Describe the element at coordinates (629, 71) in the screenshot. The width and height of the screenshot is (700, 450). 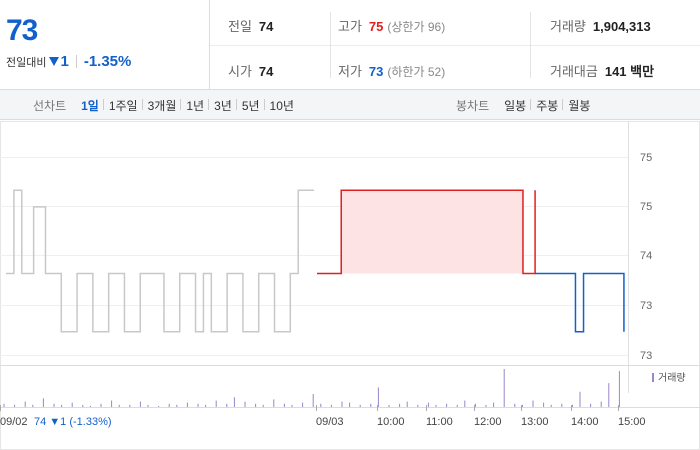
I see `stat-value: 141 백만` at that location.